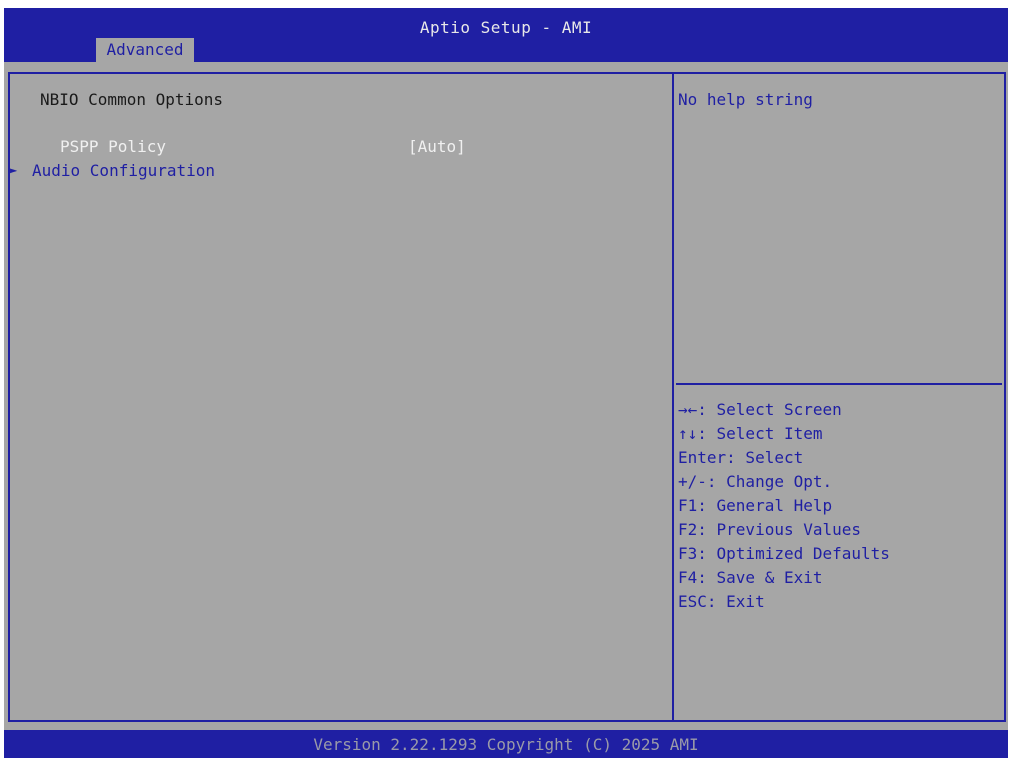 The width and height of the screenshot is (1012, 762). Describe the element at coordinates (755, 481) in the screenshot. I see `key-hint-change-opt: +/-: Change Opt.` at that location.